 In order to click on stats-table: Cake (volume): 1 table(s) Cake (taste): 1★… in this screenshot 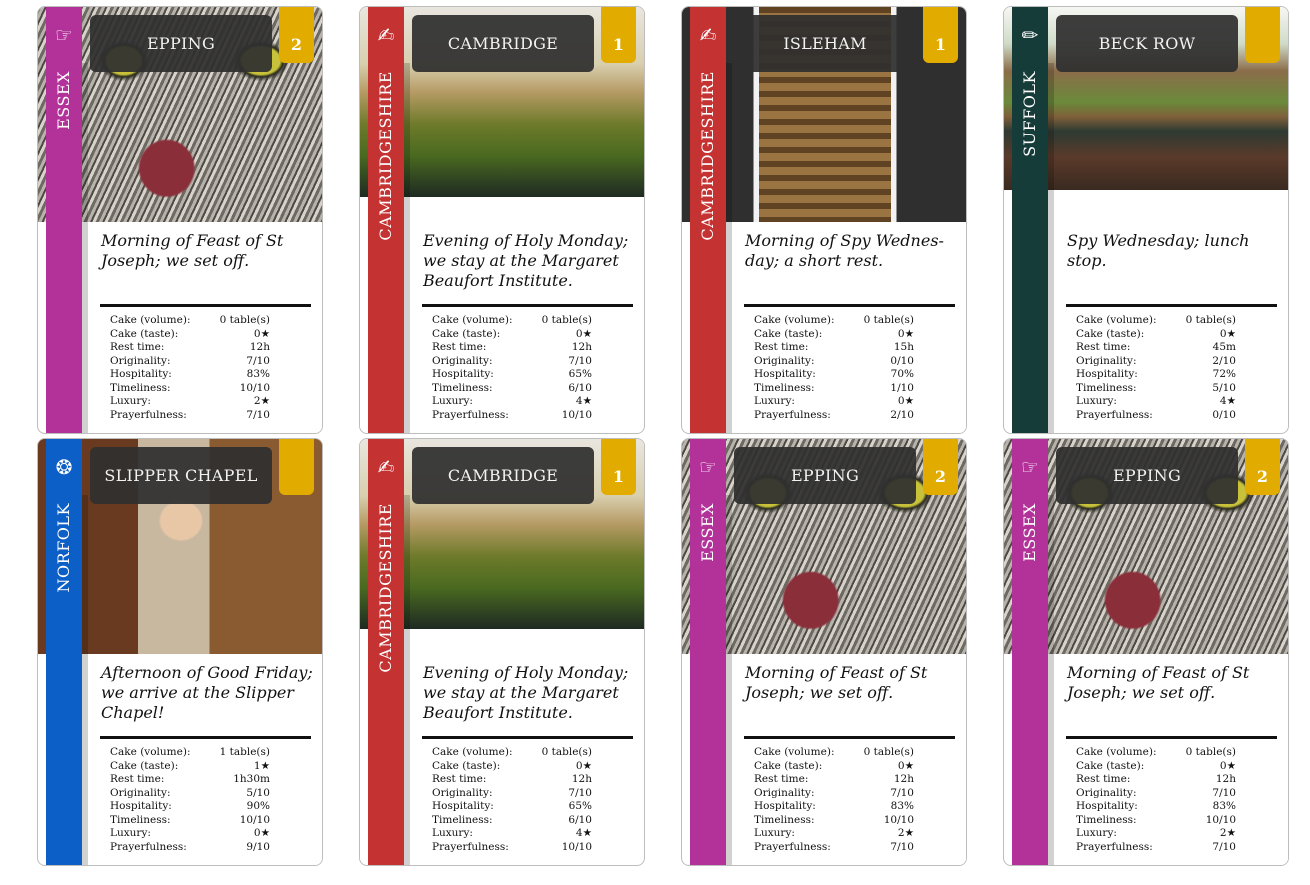, I will do `click(190, 800)`.